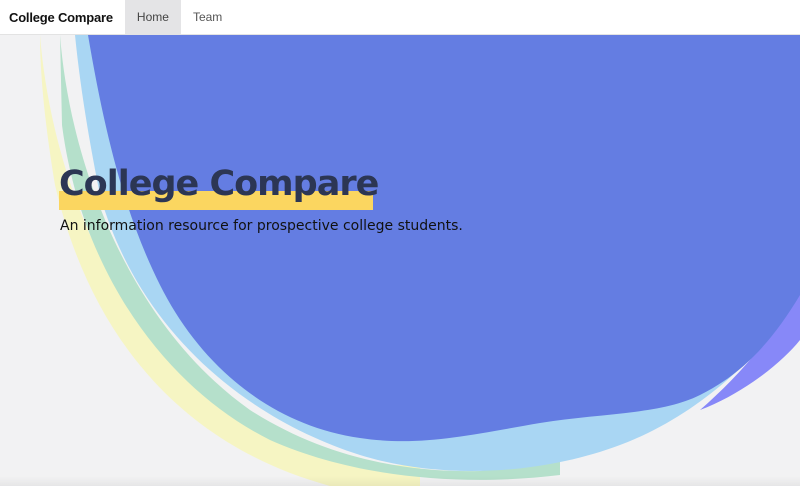 Image resolution: width=800 pixels, height=486 pixels. What do you see at coordinates (400, 481) in the screenshot?
I see `hero-bottom-shadow` at bounding box center [400, 481].